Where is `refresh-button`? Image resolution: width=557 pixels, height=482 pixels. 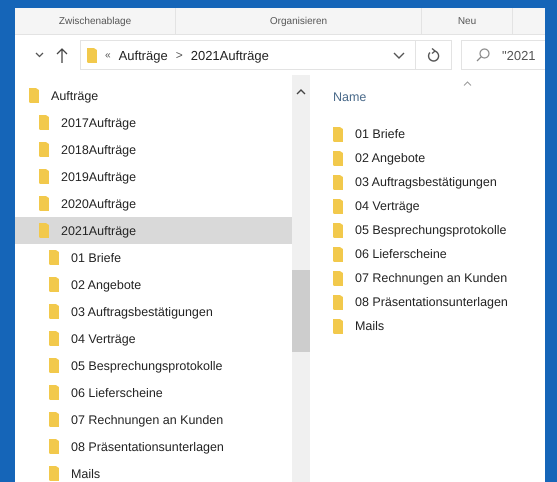 refresh-button is located at coordinates (434, 55).